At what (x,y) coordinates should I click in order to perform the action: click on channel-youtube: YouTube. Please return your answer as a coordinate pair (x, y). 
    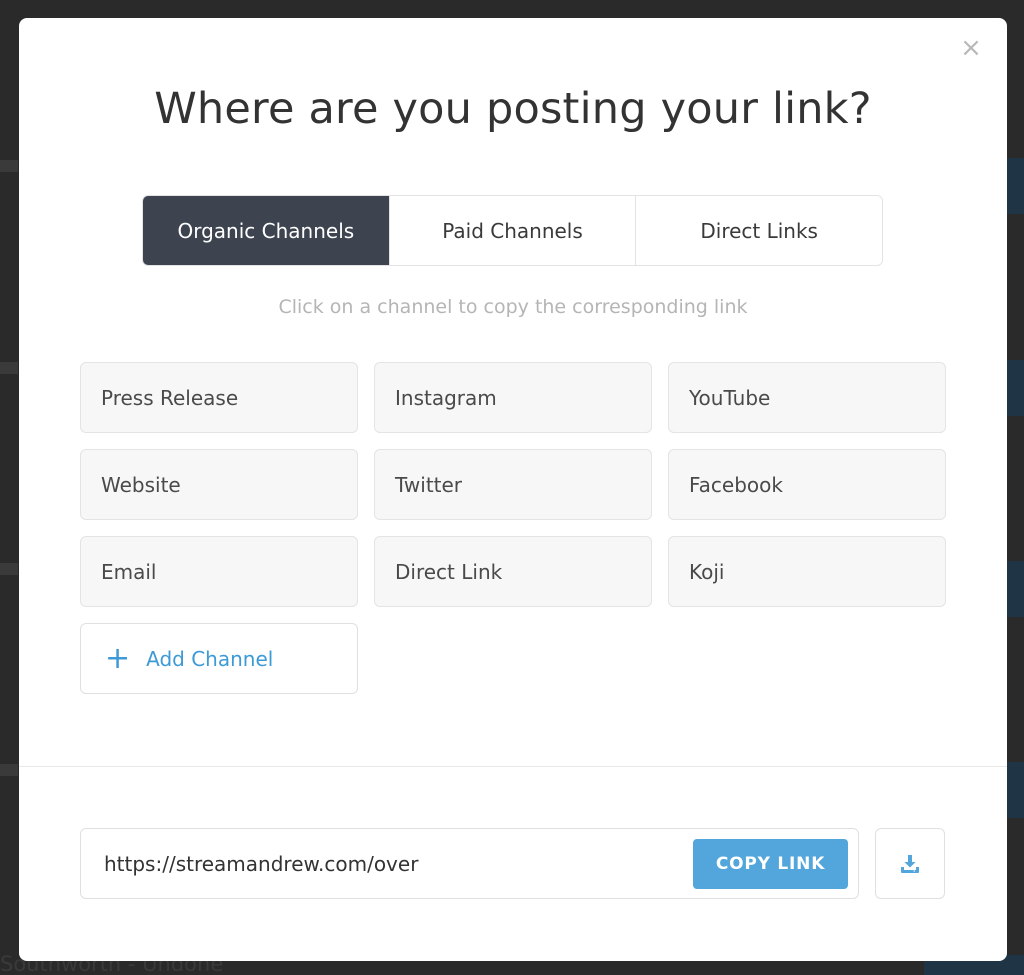
    Looking at the image, I should click on (807, 397).